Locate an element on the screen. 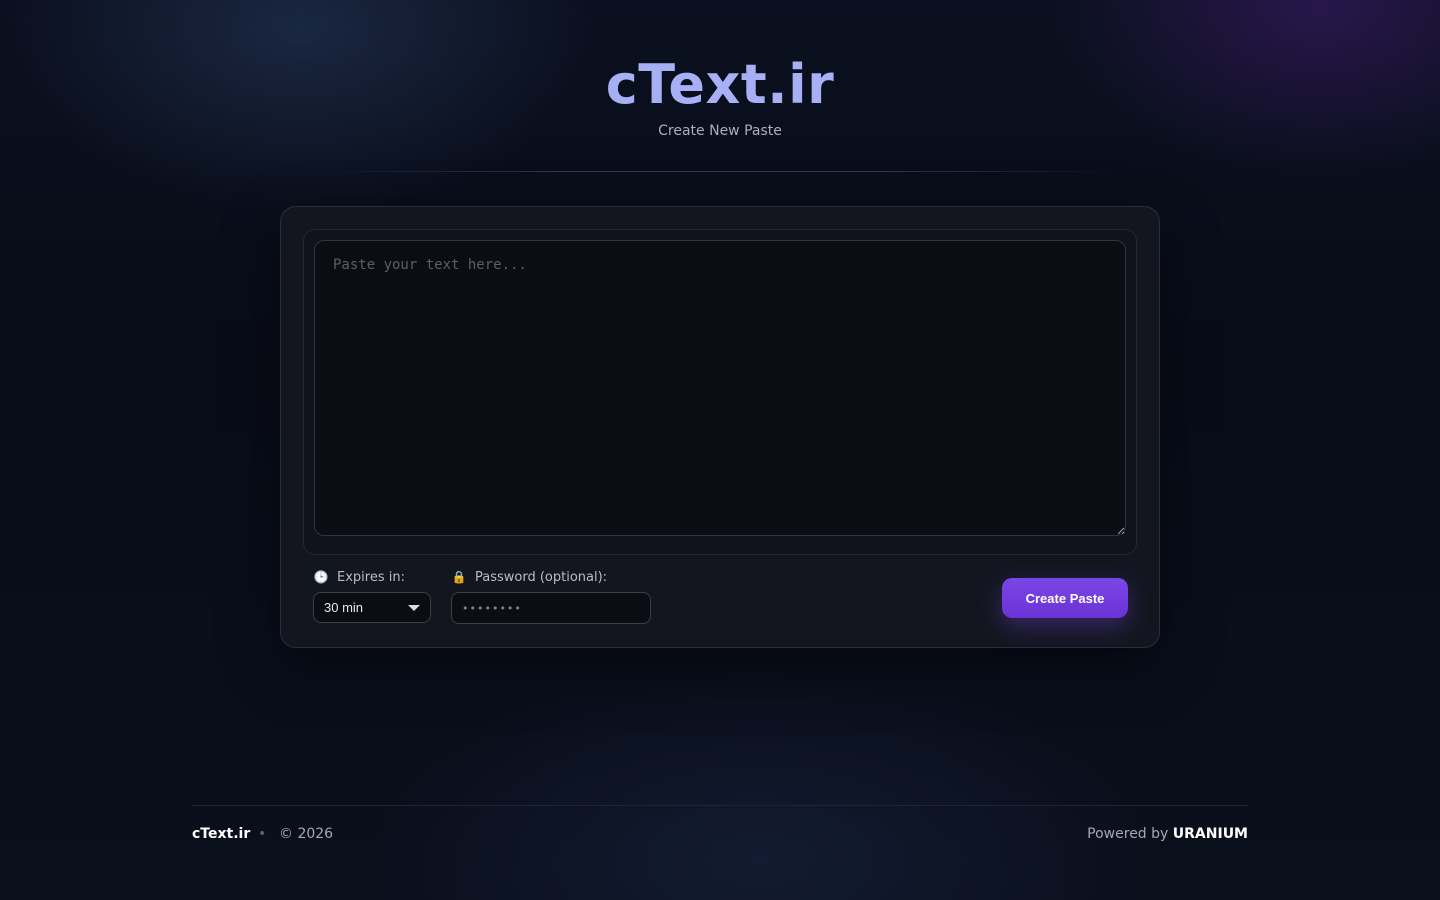  create-paste-button: Create Paste is located at coordinates (1065, 598).